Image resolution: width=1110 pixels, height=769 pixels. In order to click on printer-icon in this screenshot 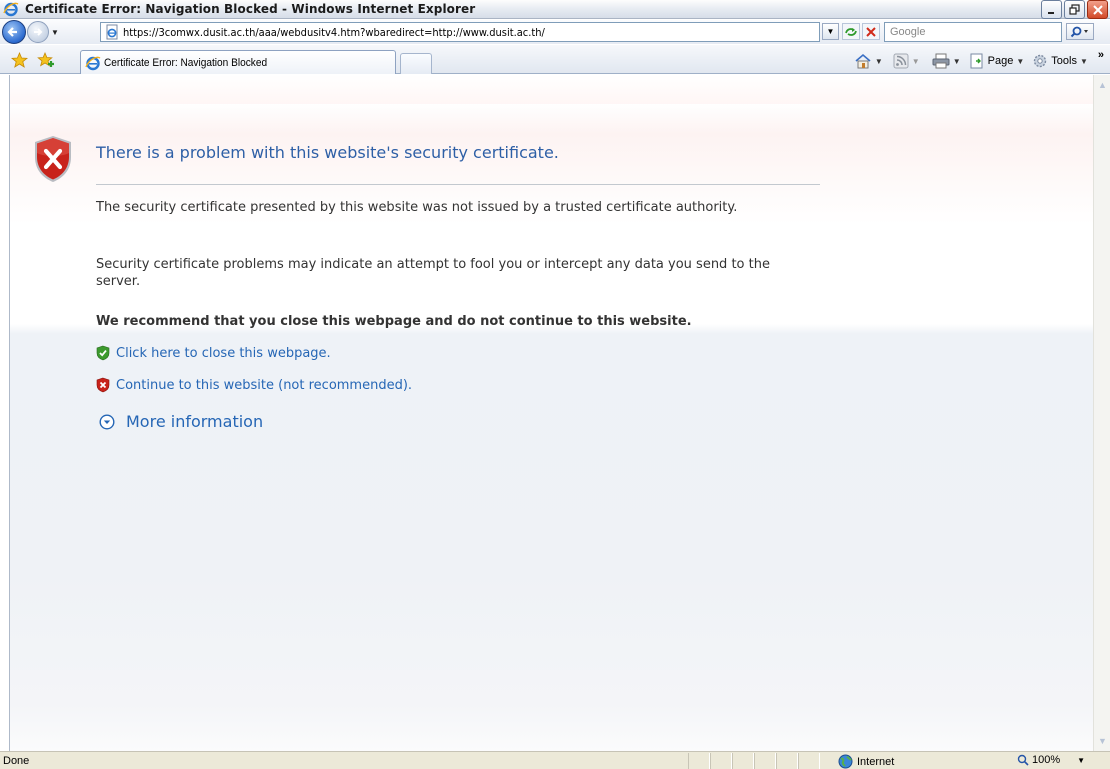, I will do `click(941, 61)`.